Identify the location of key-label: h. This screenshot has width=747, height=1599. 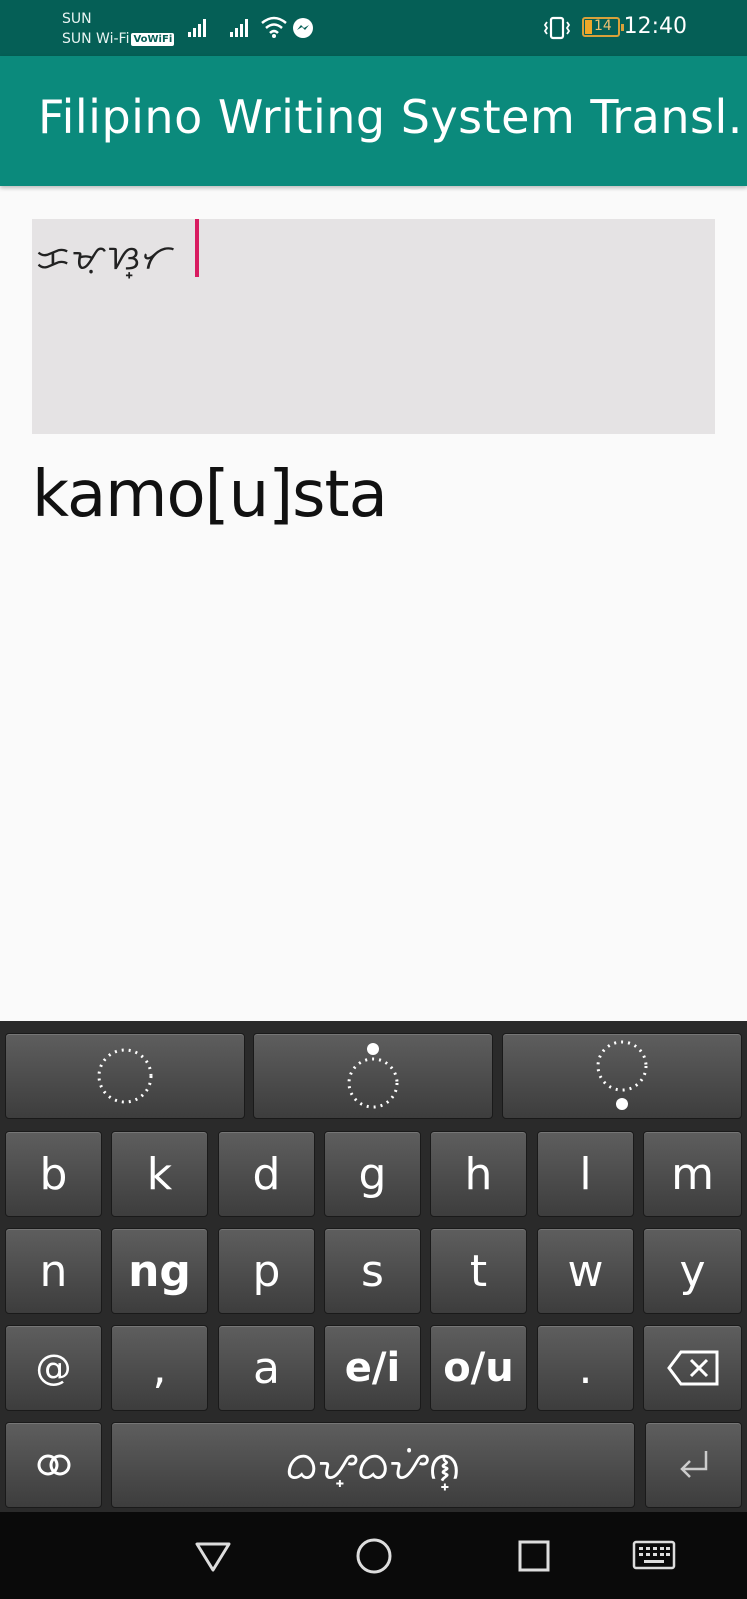
(478, 1174).